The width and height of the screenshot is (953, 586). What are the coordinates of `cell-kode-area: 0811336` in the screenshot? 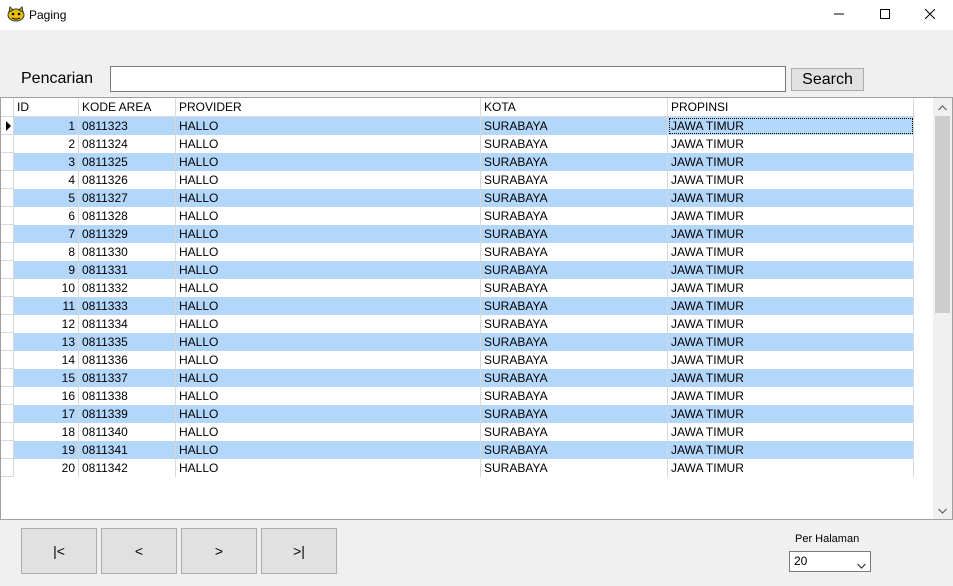 It's located at (127, 360).